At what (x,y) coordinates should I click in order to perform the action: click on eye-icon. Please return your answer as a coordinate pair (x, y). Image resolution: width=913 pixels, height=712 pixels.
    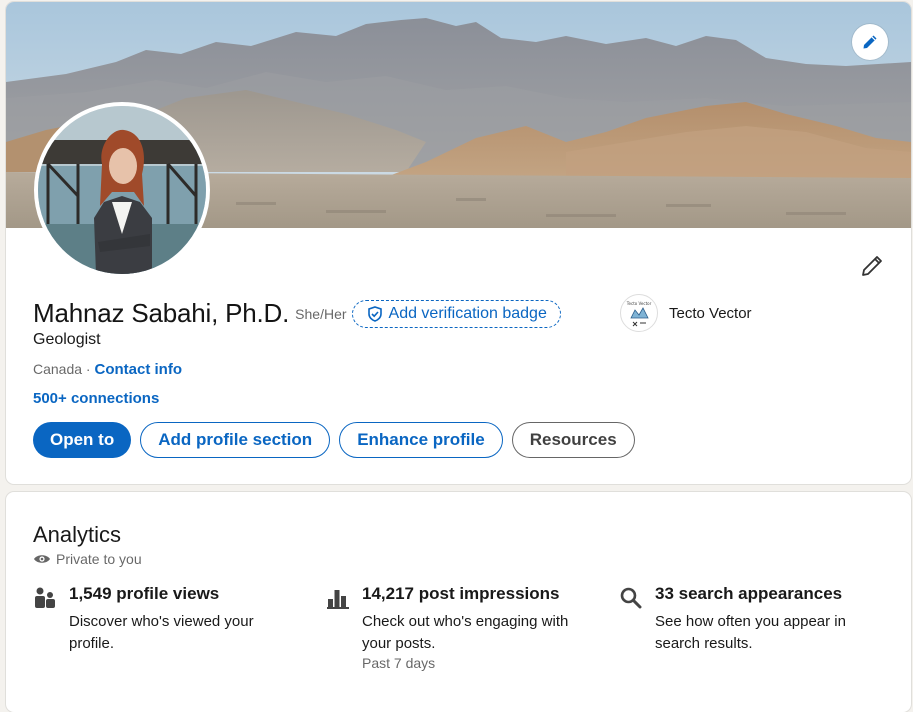
    Looking at the image, I should click on (42, 559).